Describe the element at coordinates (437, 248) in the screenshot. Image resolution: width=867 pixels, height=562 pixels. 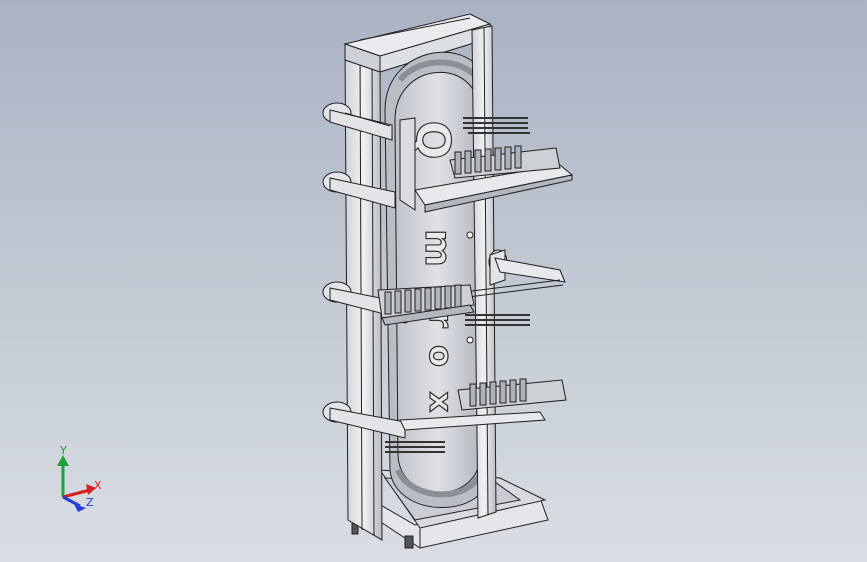
I see `belt-letter: m` at that location.